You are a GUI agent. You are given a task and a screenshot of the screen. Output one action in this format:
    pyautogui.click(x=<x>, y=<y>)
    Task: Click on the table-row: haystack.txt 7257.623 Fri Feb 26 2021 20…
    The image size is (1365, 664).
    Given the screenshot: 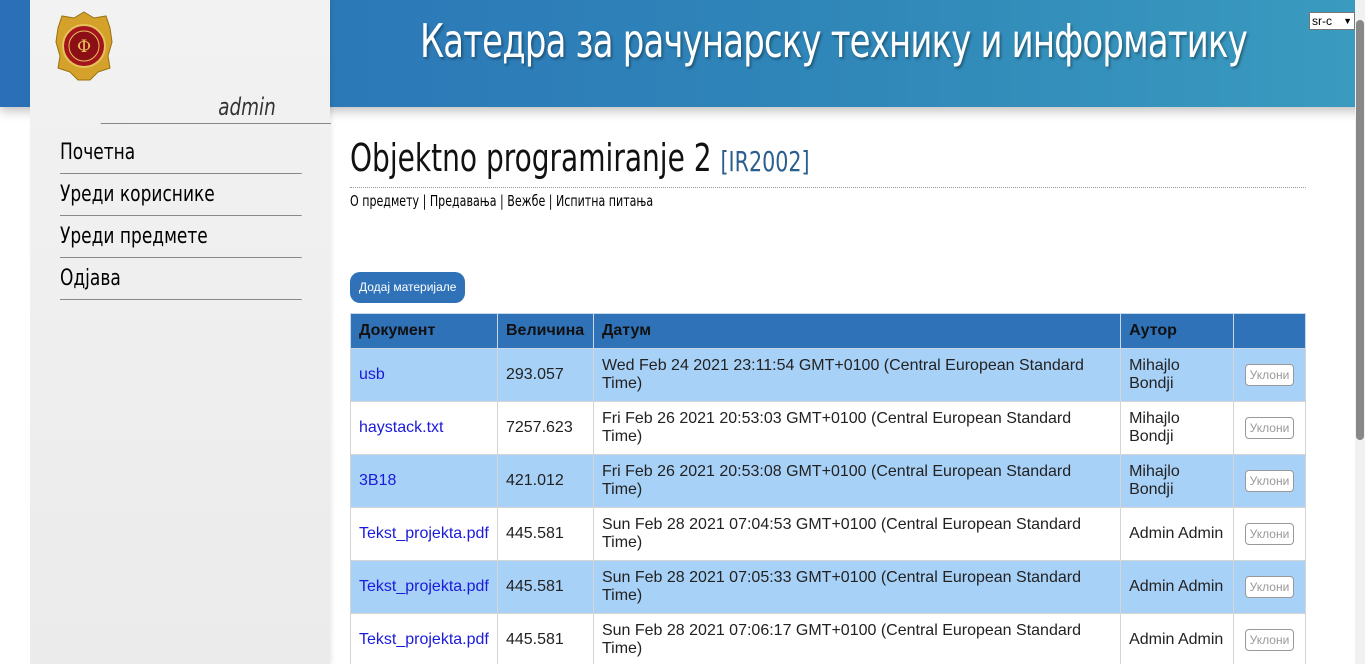 What is the action you would take?
    pyautogui.click(x=828, y=428)
    